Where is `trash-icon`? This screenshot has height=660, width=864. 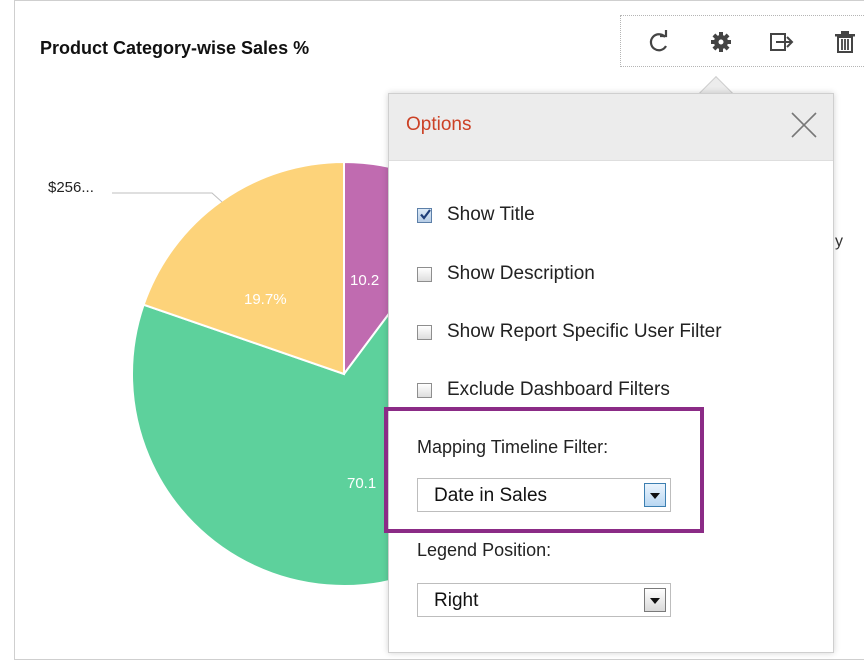 trash-icon is located at coordinates (845, 42).